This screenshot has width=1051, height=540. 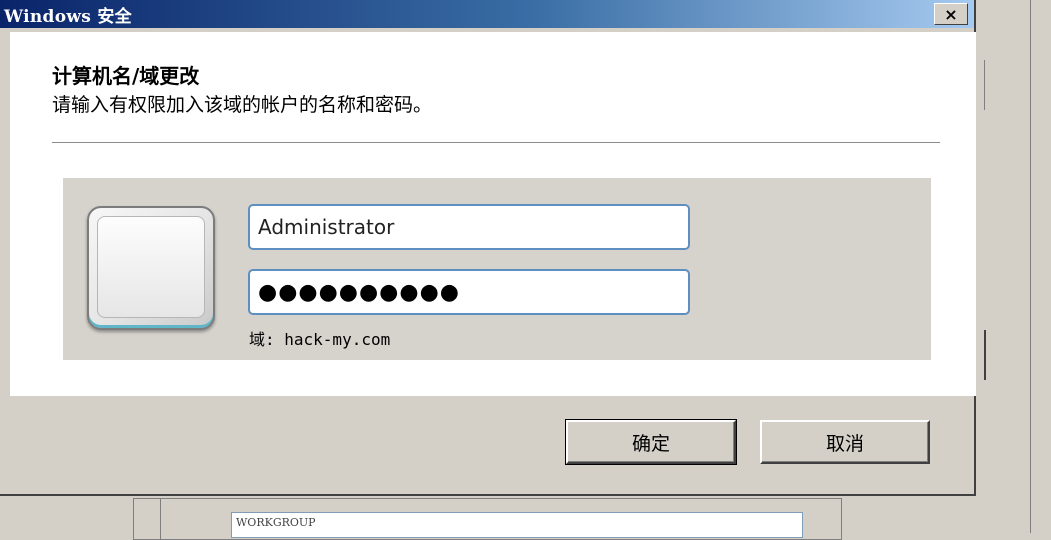 I want to click on ok-button-label: 确定, so click(x=650, y=443).